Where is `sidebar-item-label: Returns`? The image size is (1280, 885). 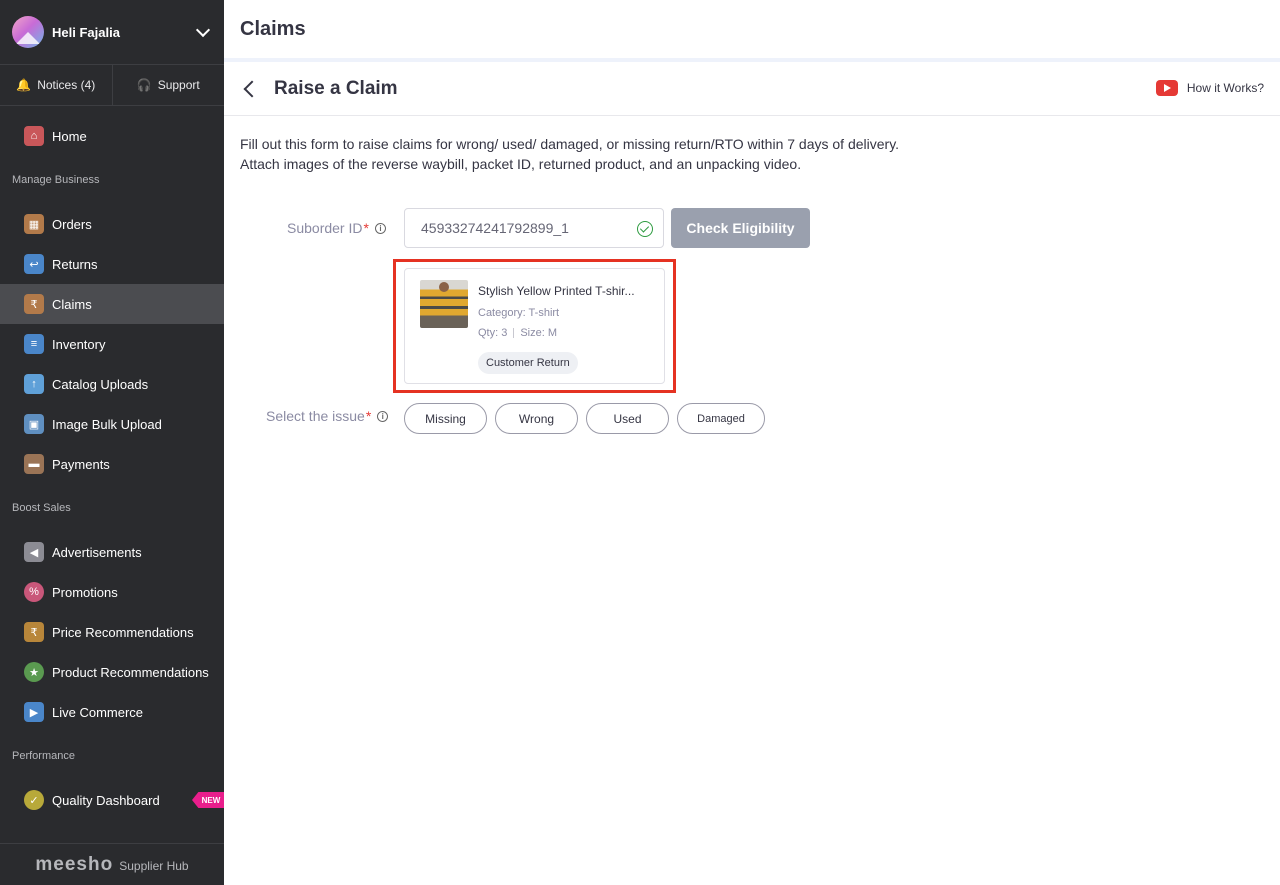
sidebar-item-label: Returns is located at coordinates (75, 264).